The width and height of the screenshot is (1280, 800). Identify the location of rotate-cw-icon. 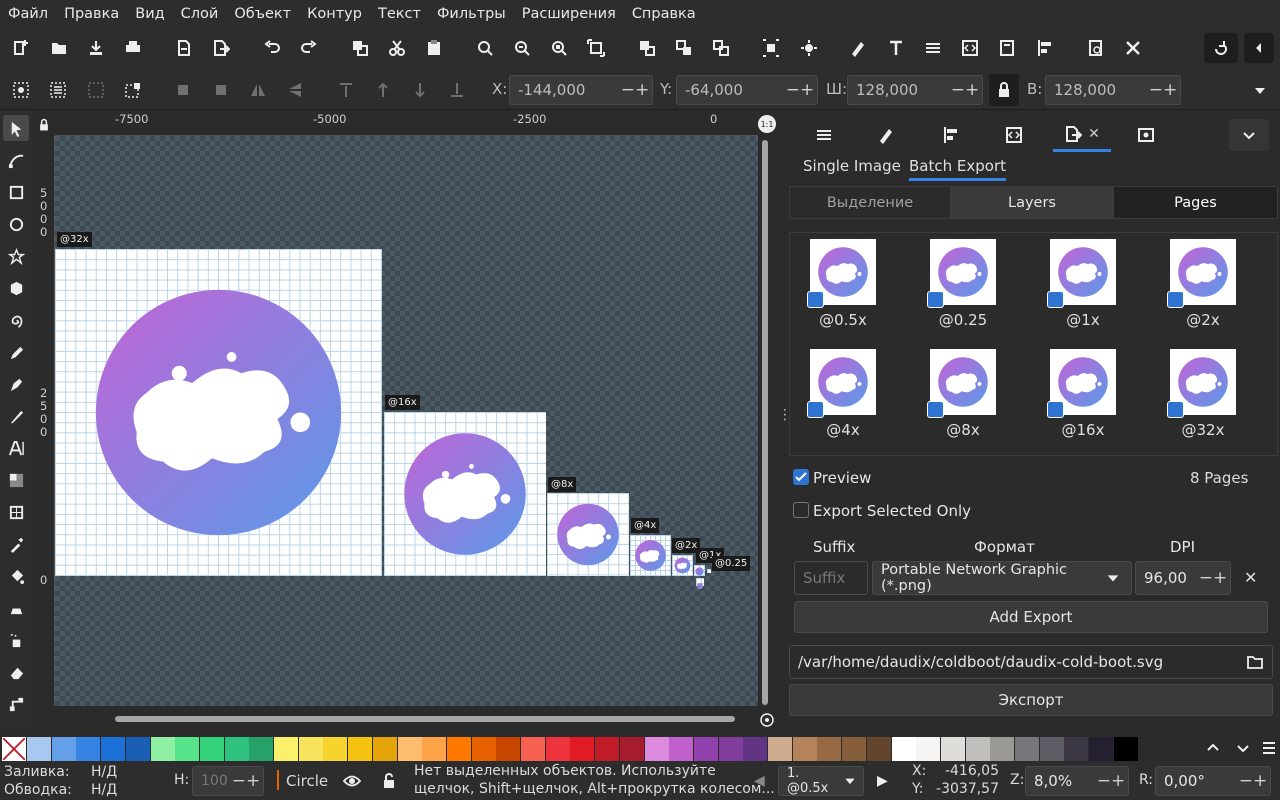
(221, 90).